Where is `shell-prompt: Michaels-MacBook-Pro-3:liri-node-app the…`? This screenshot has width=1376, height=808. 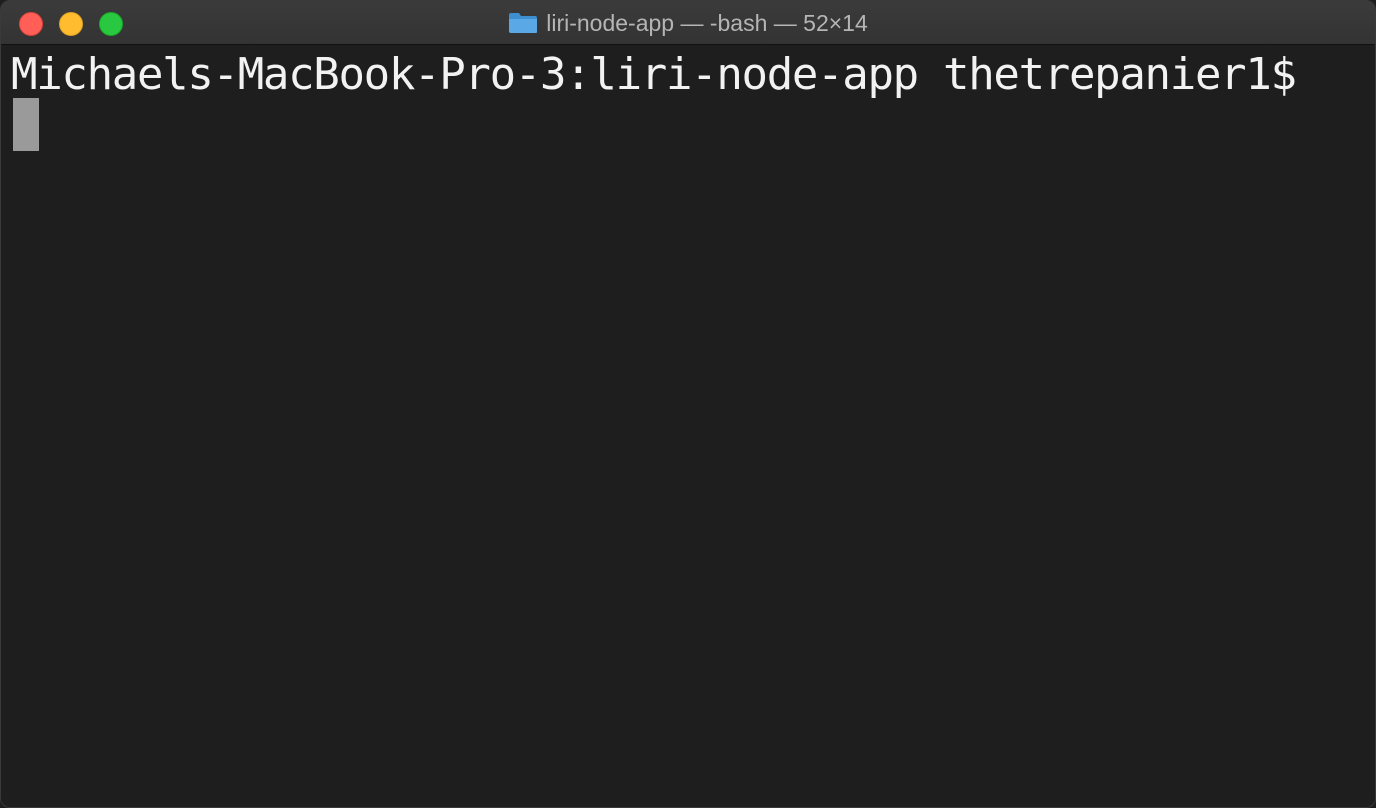 shell-prompt: Michaels-MacBook-Pro-3:liri-node-app the… is located at coordinates (654, 74).